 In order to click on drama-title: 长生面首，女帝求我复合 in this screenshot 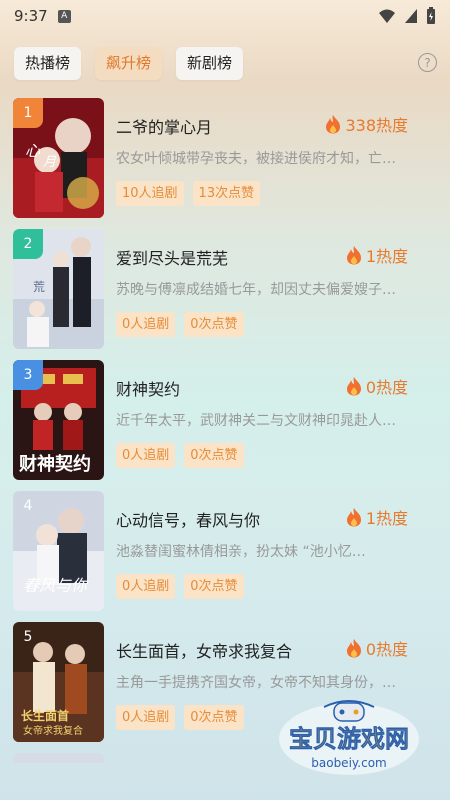, I will do `click(204, 651)`.